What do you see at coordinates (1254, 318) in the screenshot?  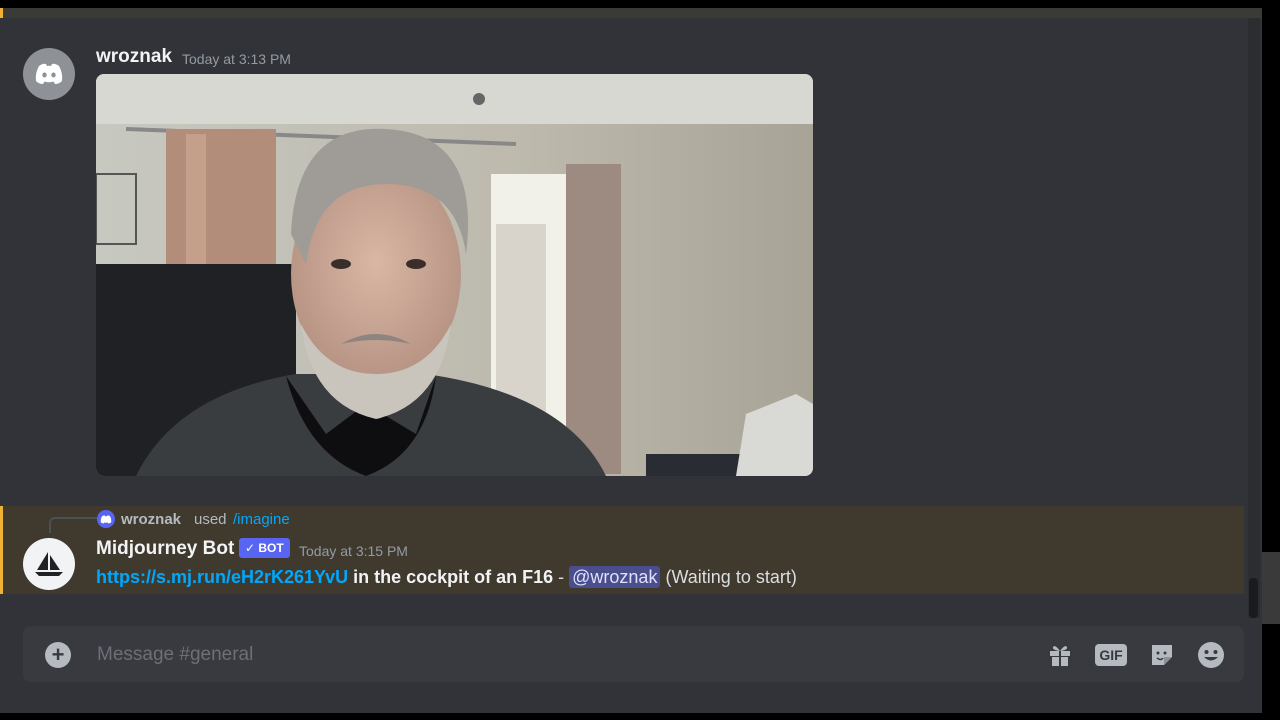 I see `scrollbar-track` at bounding box center [1254, 318].